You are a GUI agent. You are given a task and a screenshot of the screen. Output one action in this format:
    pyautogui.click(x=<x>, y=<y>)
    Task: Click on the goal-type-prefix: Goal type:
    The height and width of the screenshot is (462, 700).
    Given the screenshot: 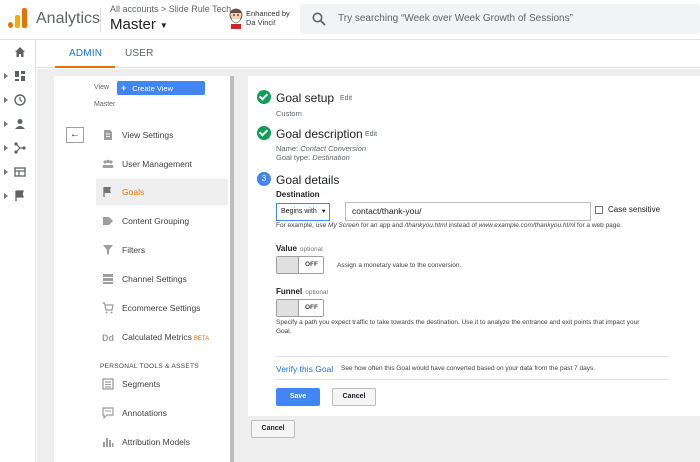 What is the action you would take?
    pyautogui.click(x=293, y=157)
    